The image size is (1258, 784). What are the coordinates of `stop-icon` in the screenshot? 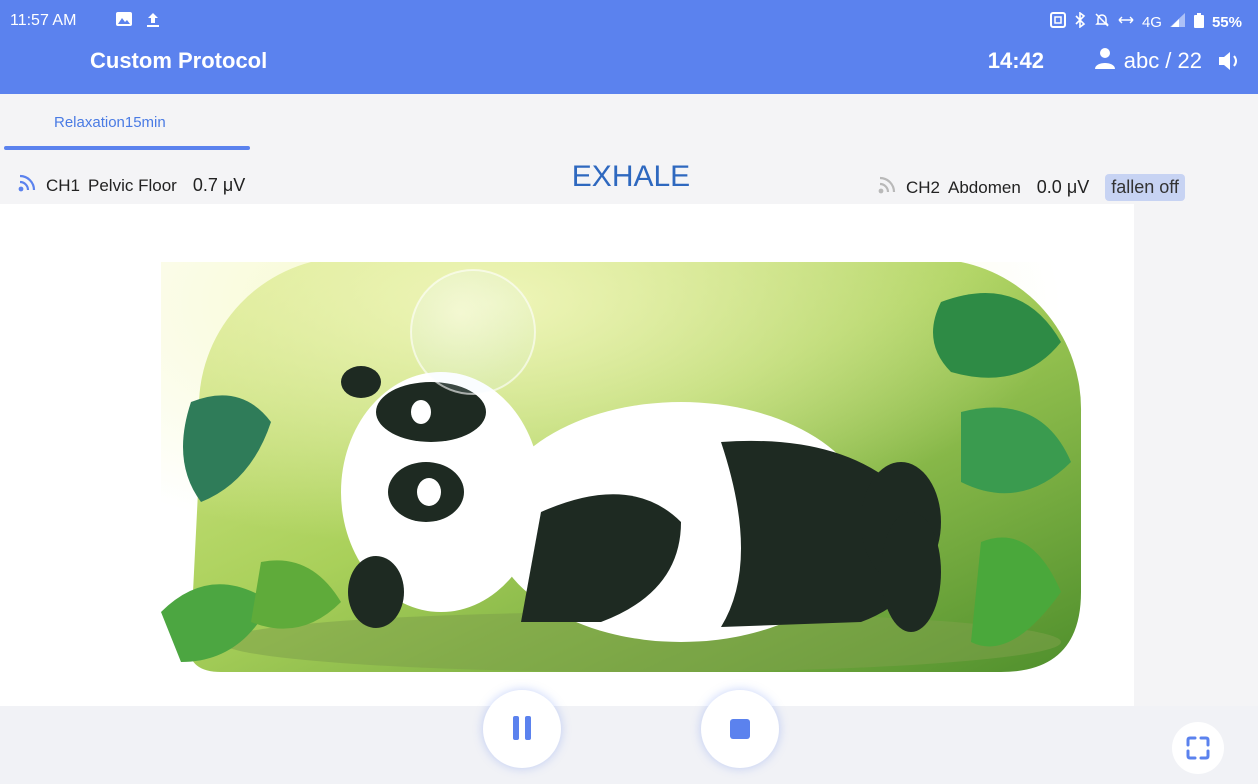 It's located at (740, 729).